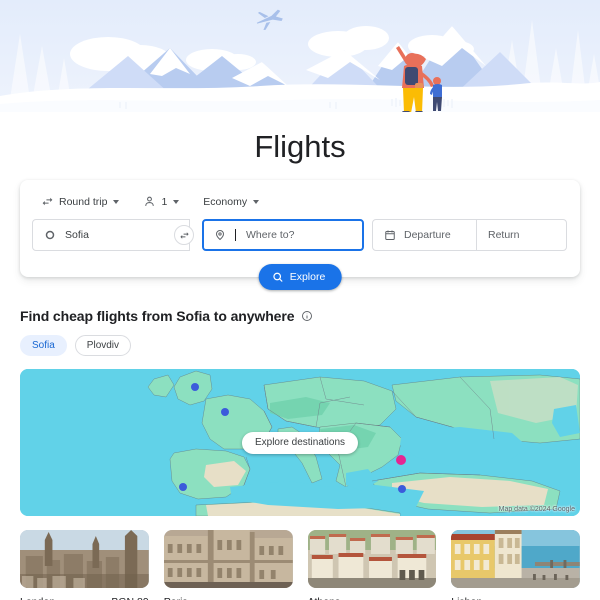 Image resolution: width=600 pixels, height=600 pixels. I want to click on swap-arrows-icon, so click(184, 235).